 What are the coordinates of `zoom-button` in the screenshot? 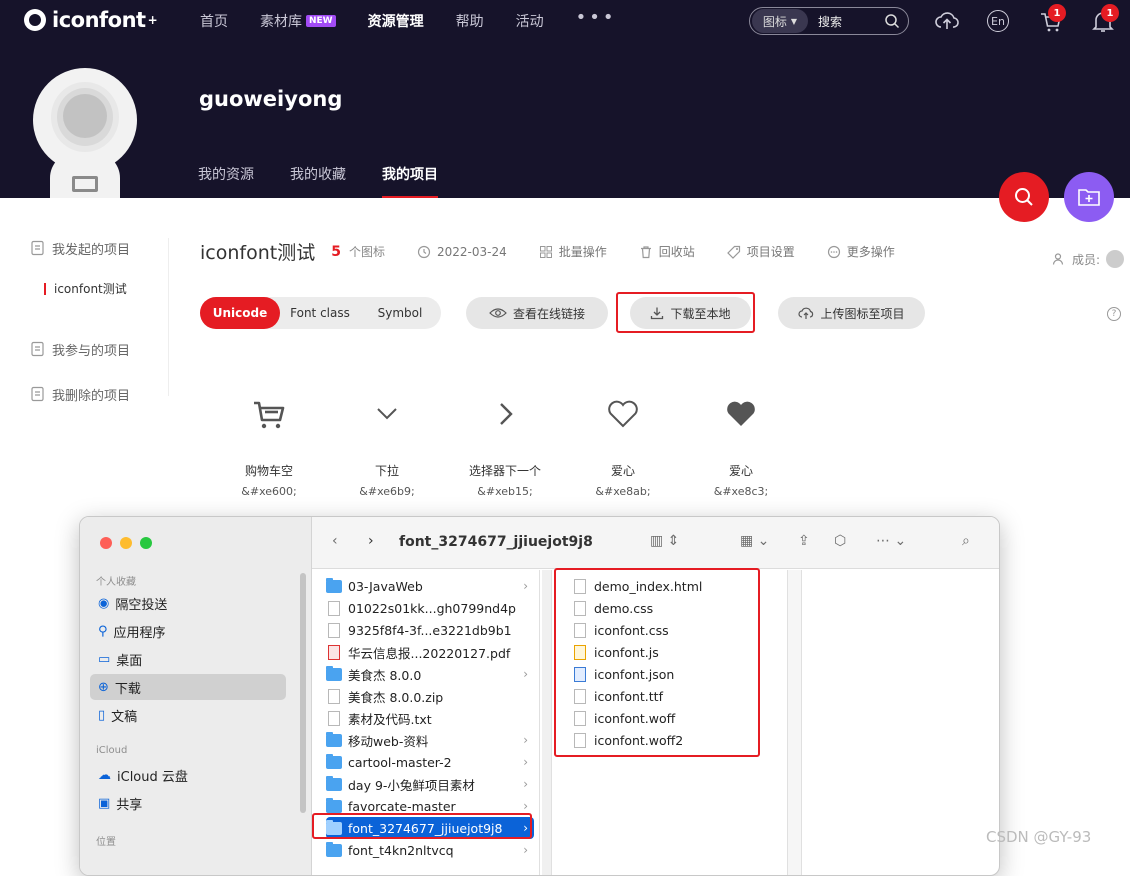 It's located at (146, 543).